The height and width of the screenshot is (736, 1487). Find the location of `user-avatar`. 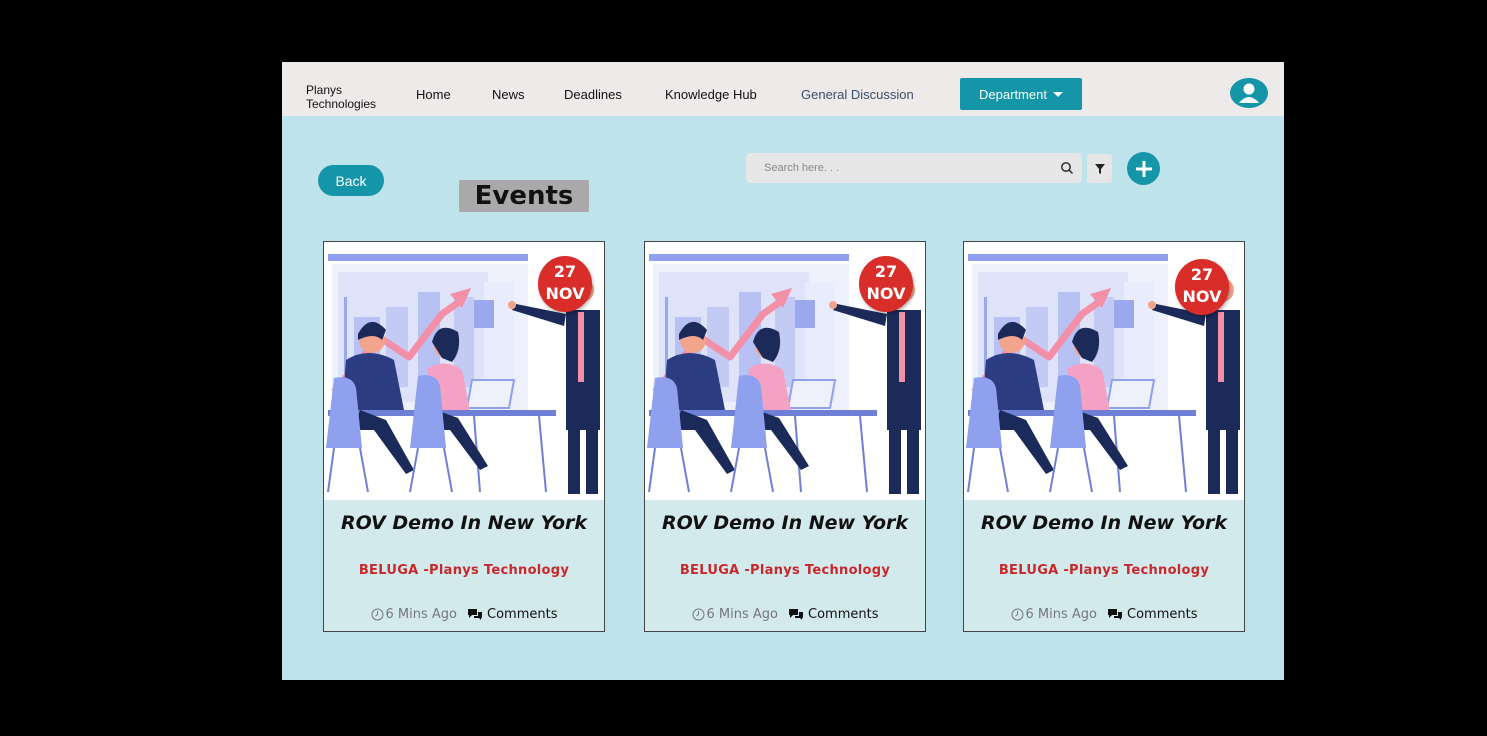

user-avatar is located at coordinates (1249, 93).